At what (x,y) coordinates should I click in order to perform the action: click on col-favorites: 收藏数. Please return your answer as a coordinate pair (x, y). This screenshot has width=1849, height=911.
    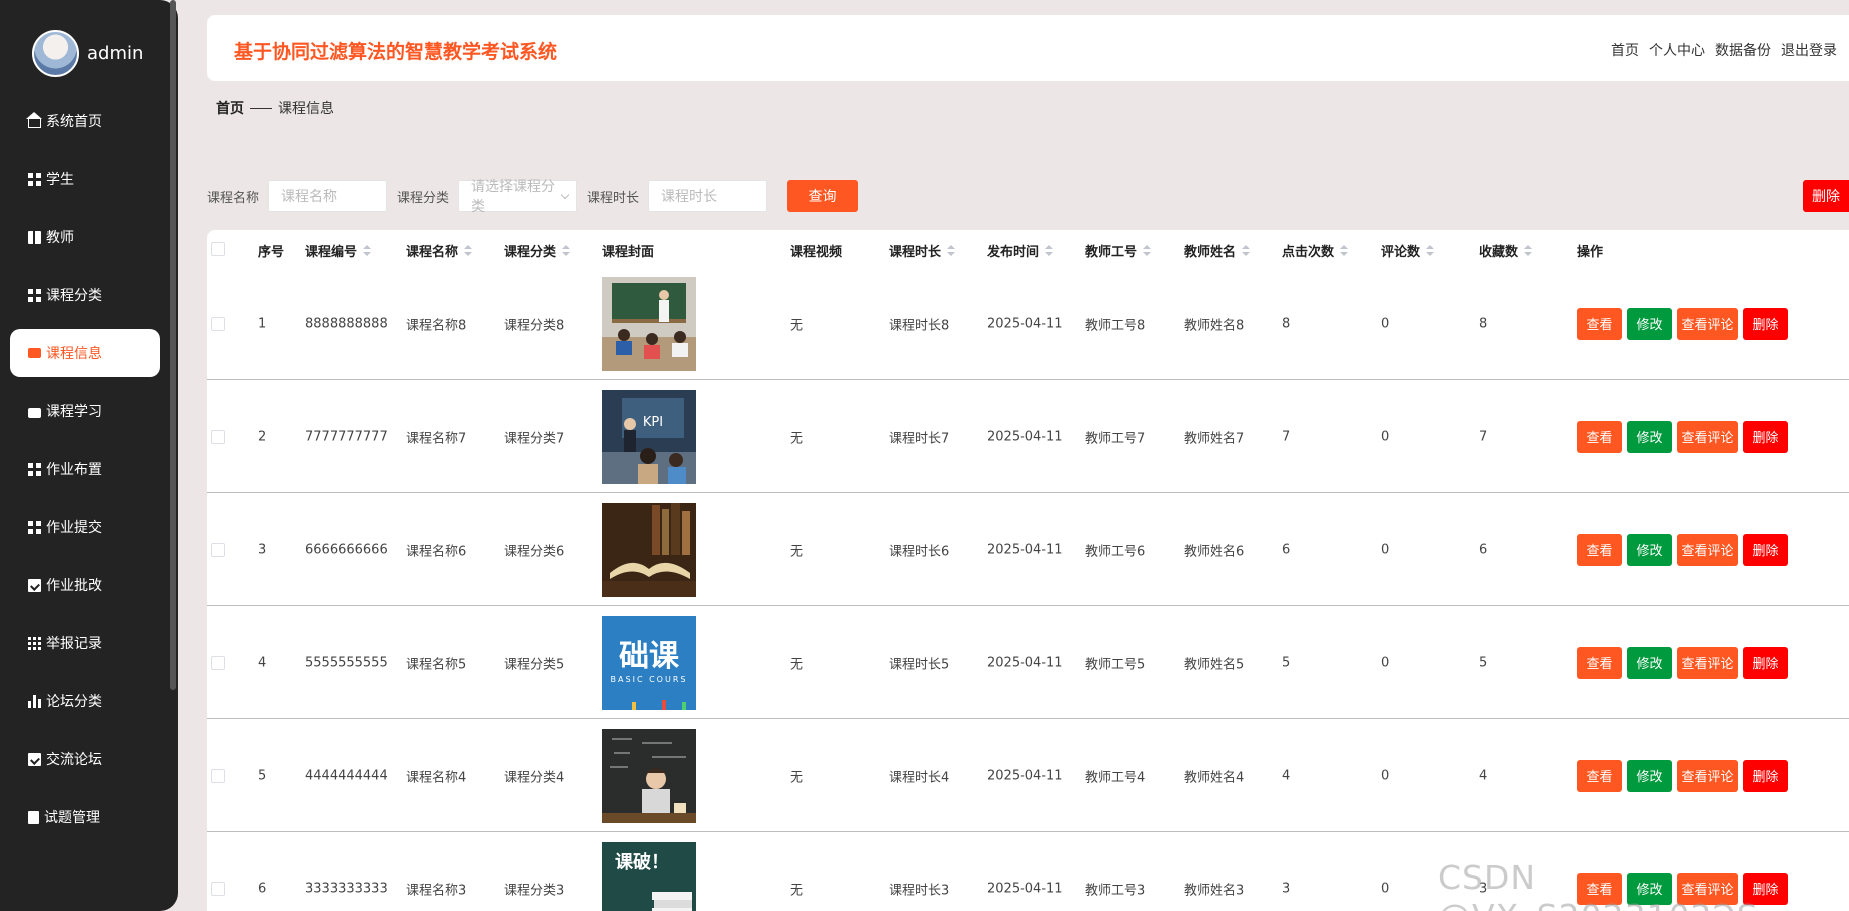
    Looking at the image, I should click on (1506, 250).